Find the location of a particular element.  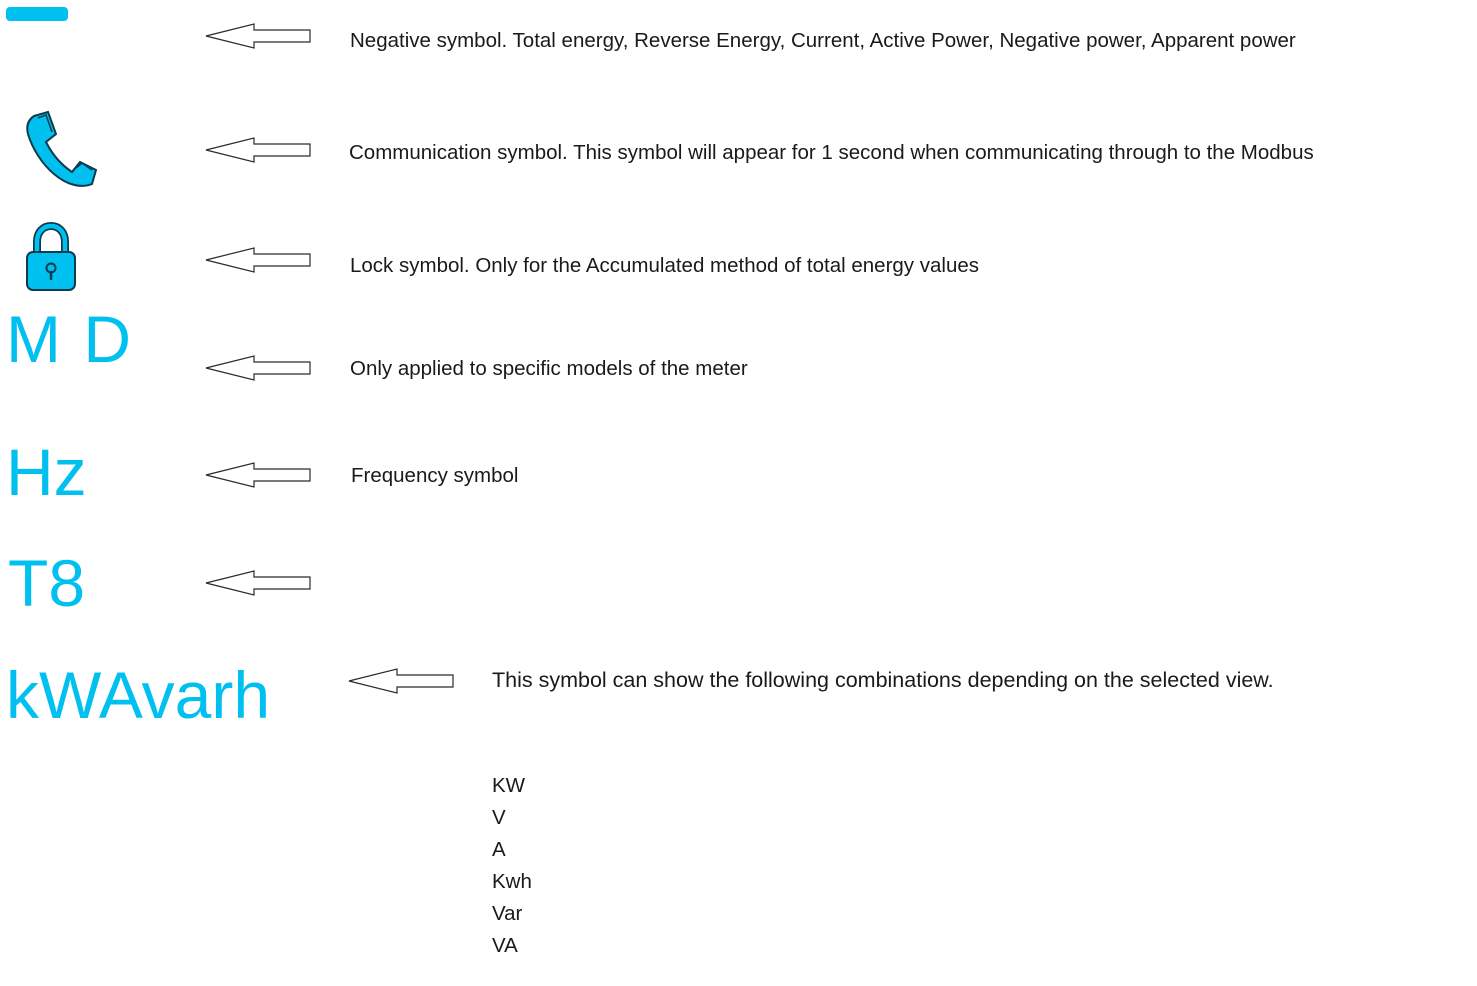

list-item: Kwh is located at coordinates (512, 881).